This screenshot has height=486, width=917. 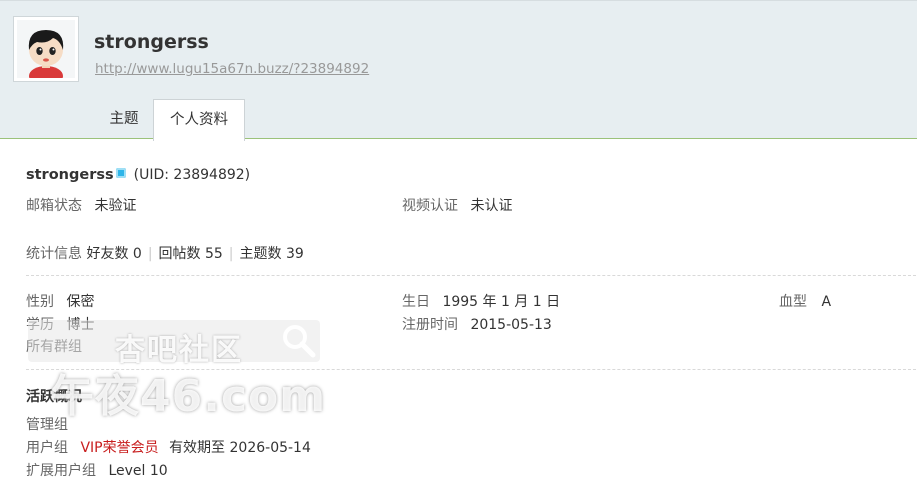 What do you see at coordinates (168, 447) in the screenshot?
I see `user-group-field: 用户组 VIP荣誉会员 有效期至 2026-05-14` at bounding box center [168, 447].